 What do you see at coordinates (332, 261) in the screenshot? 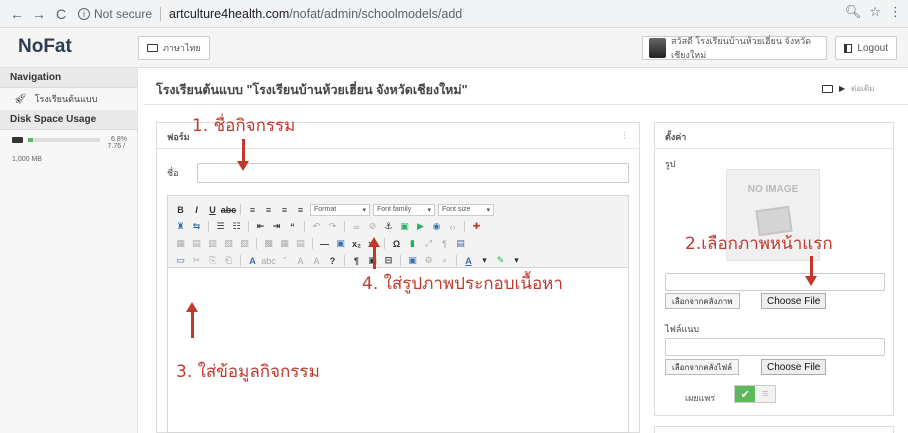
I see `help-icon: ?` at bounding box center [332, 261].